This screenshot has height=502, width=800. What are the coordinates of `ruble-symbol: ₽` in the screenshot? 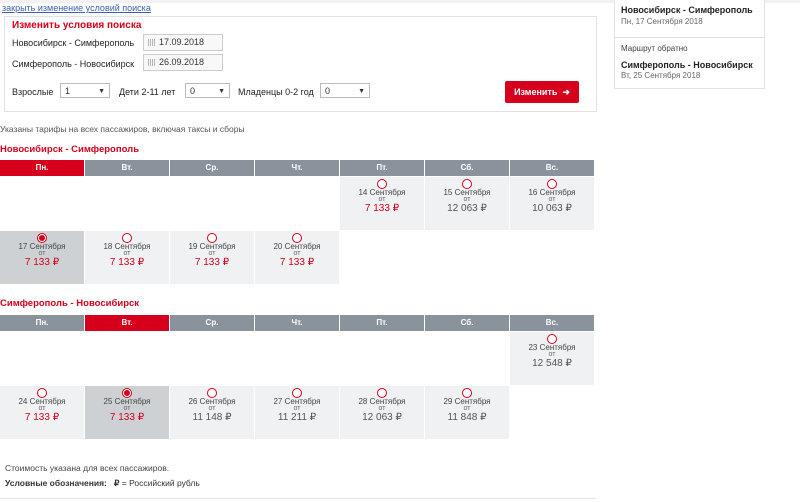 It's located at (116, 483).